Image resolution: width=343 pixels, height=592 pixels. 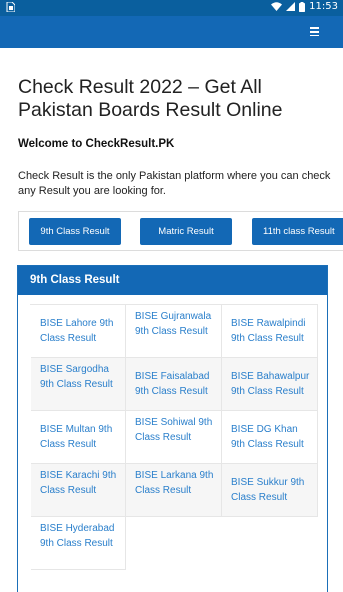 I want to click on battery-icon, so click(x=302, y=6).